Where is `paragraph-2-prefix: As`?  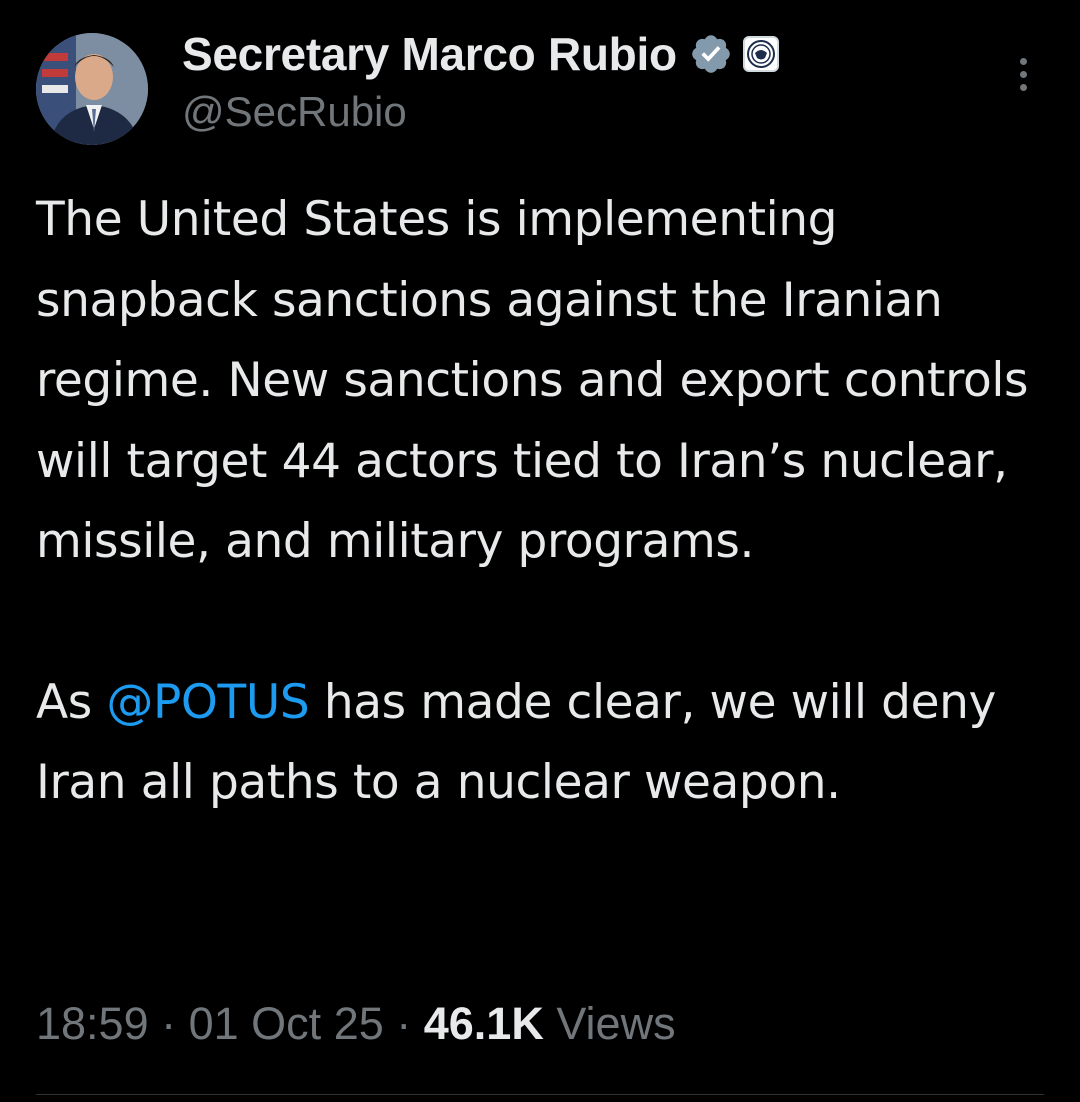
paragraph-2-prefix: As is located at coordinates (71, 702).